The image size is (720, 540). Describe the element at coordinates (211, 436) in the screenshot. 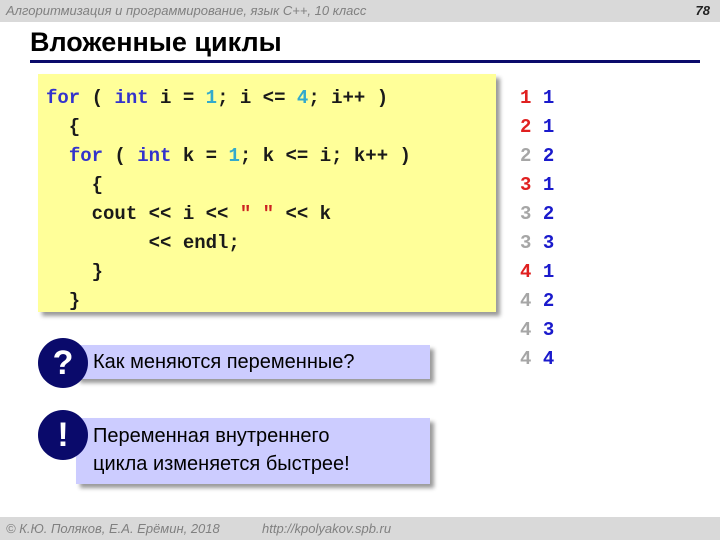

I see `answer-text-line-1: Переменная внутреннего` at that location.